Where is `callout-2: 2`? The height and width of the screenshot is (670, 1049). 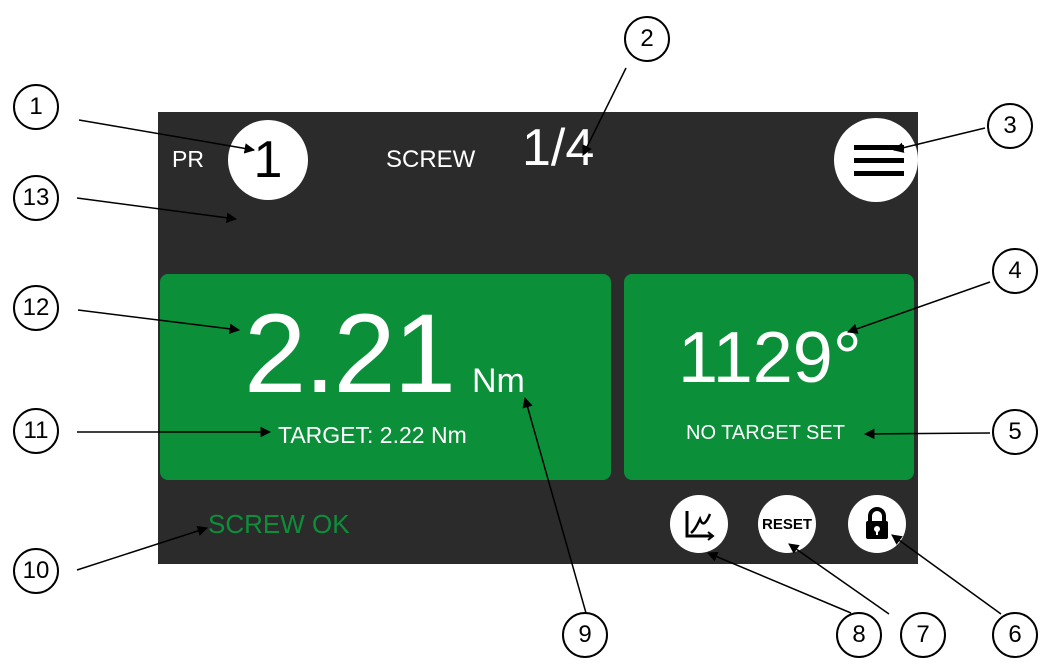
callout-2: 2 is located at coordinates (647, 39).